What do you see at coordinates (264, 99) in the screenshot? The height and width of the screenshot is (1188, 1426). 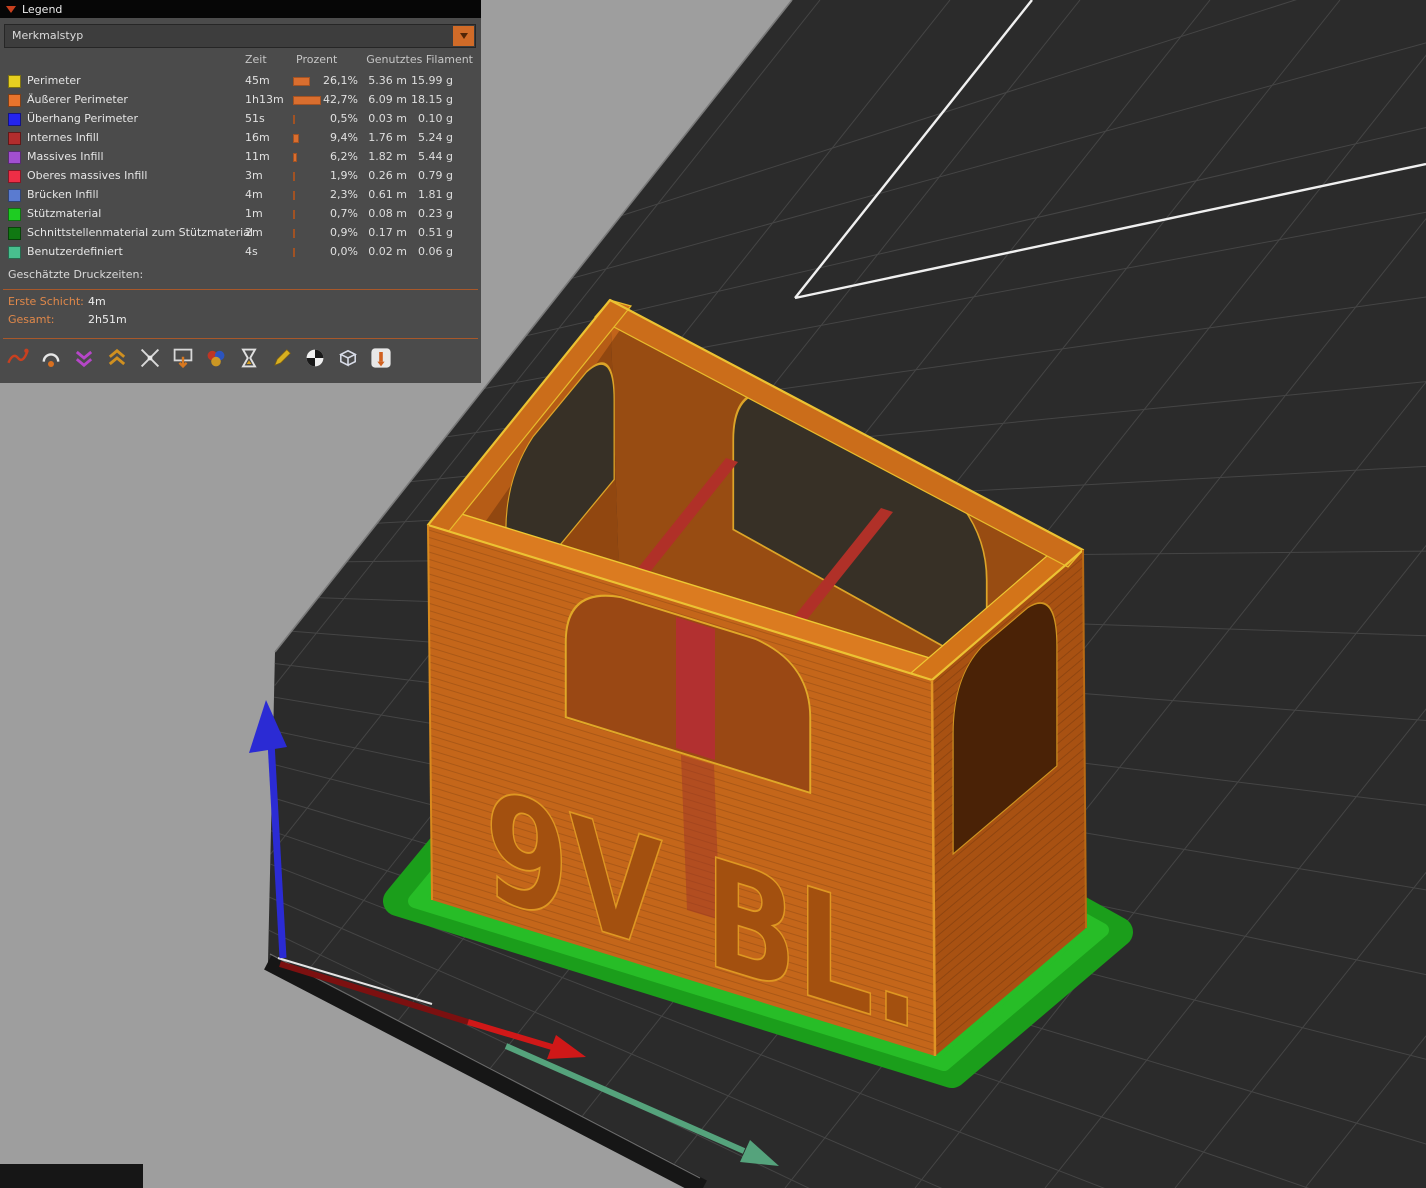 I see `feature-time: 1h13m` at bounding box center [264, 99].